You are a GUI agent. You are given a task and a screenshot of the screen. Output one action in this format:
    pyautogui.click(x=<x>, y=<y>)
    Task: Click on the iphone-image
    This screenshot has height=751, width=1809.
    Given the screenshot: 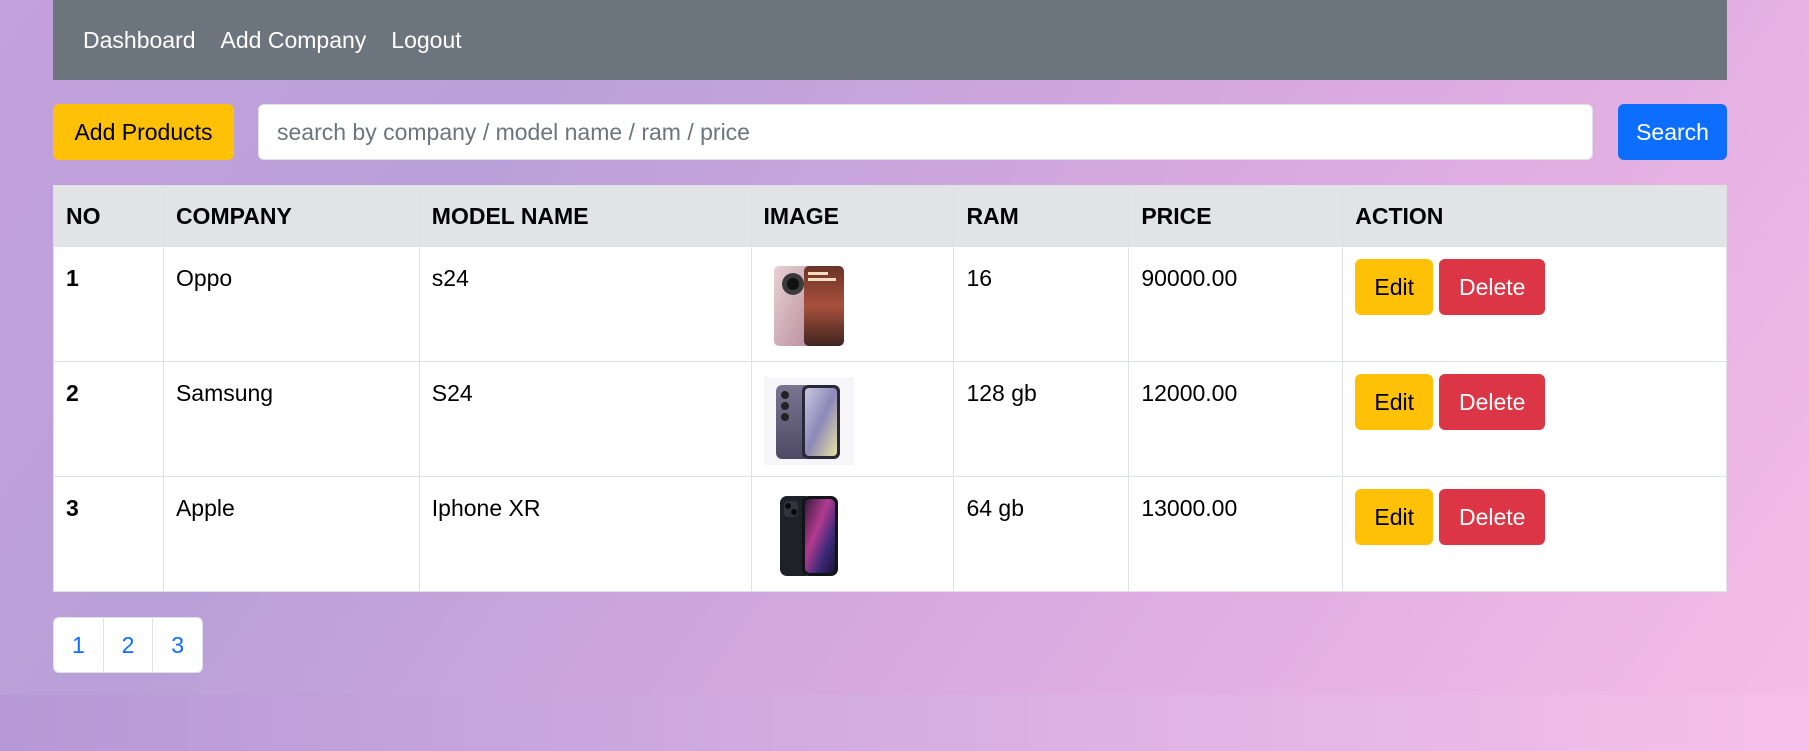 What is the action you would take?
    pyautogui.click(x=809, y=536)
    